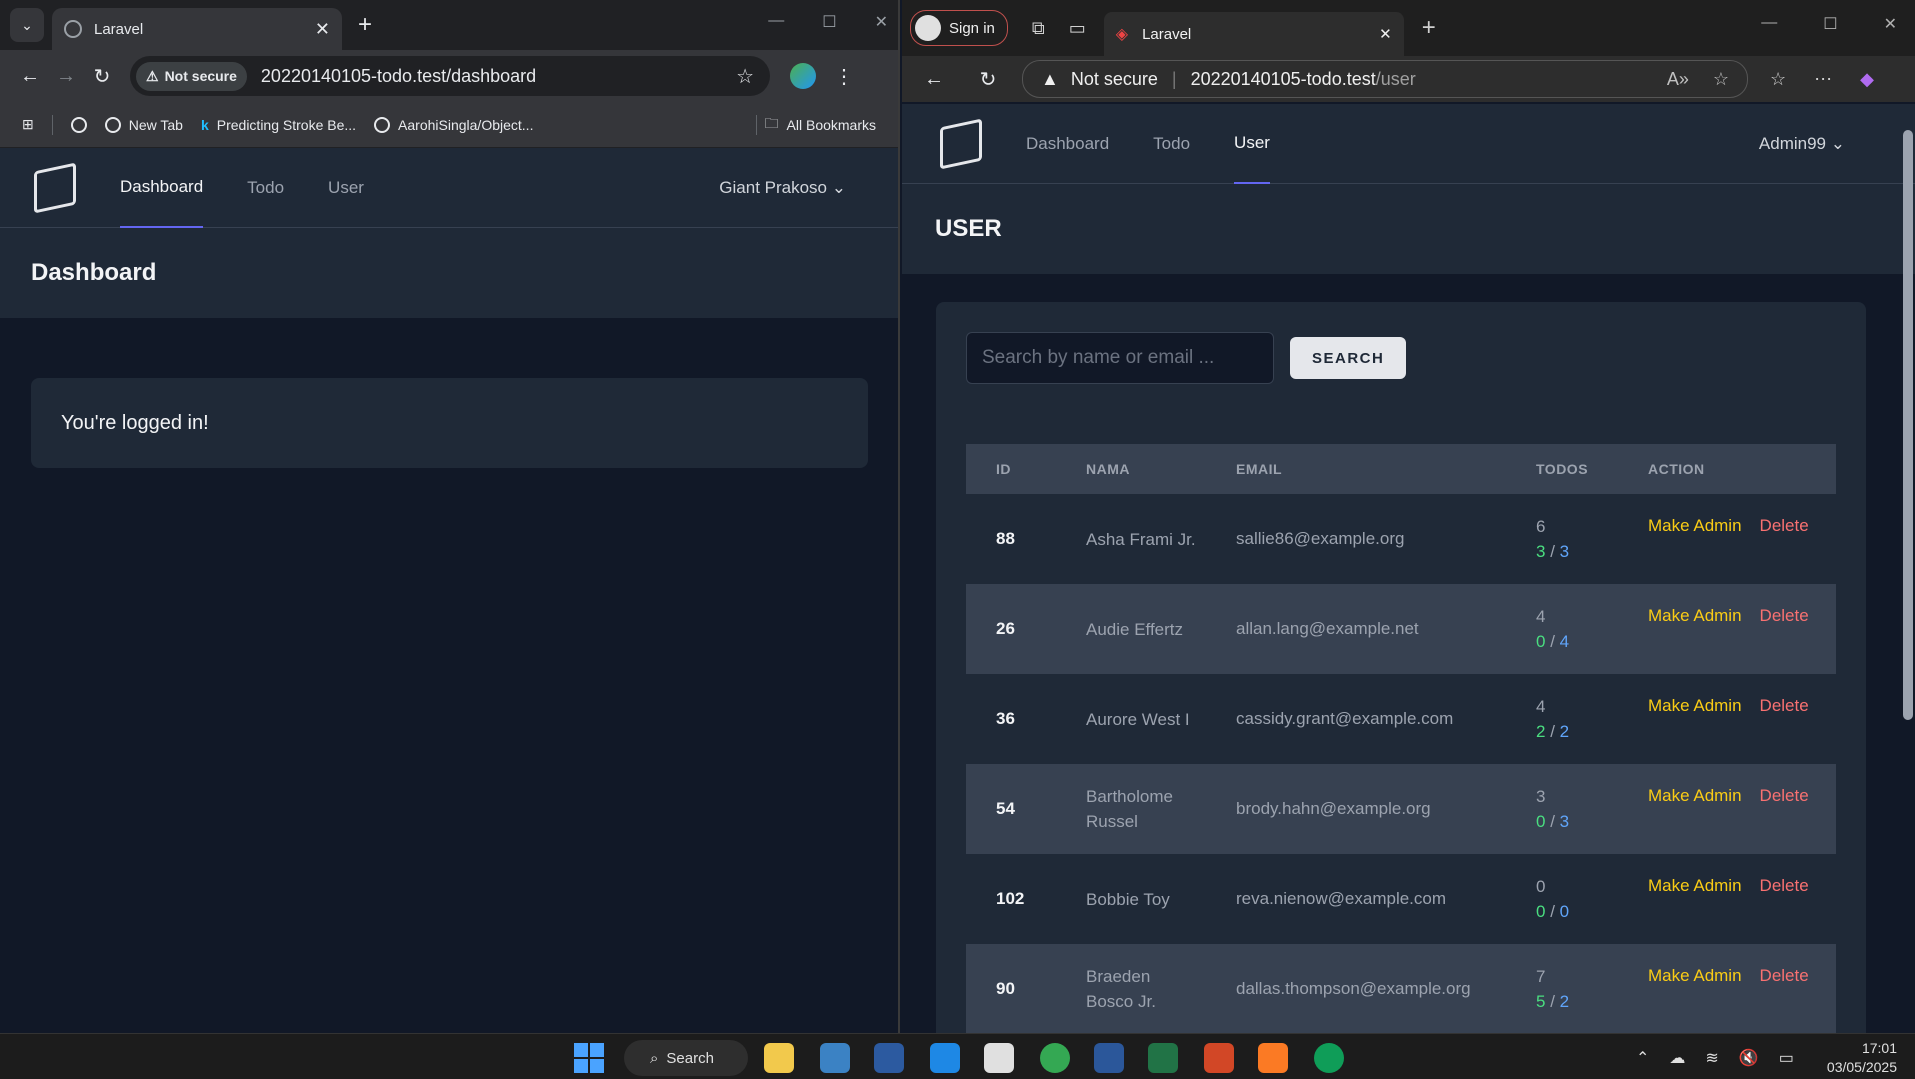 This screenshot has width=1915, height=1079. What do you see at coordinates (1273, 1058) in the screenshot?
I see `xampp-icon` at bounding box center [1273, 1058].